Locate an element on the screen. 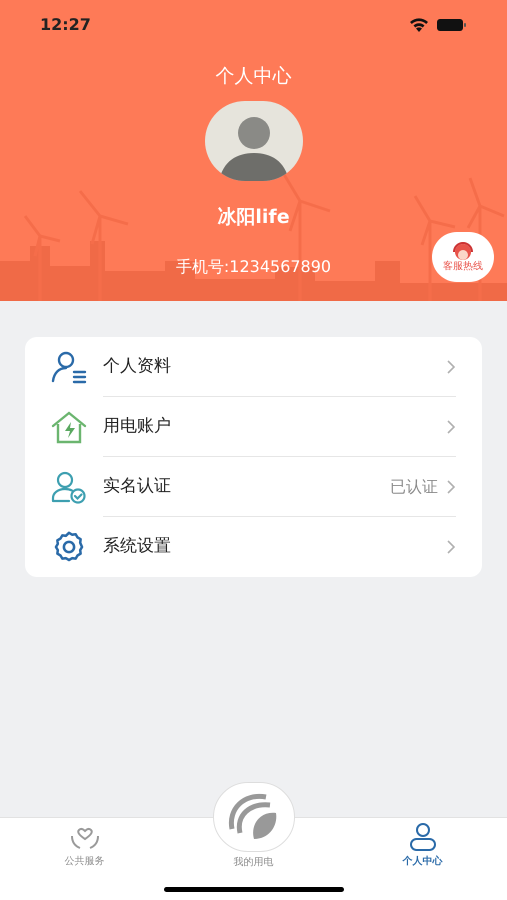  menu-label: 用电账户 is located at coordinates (137, 426).